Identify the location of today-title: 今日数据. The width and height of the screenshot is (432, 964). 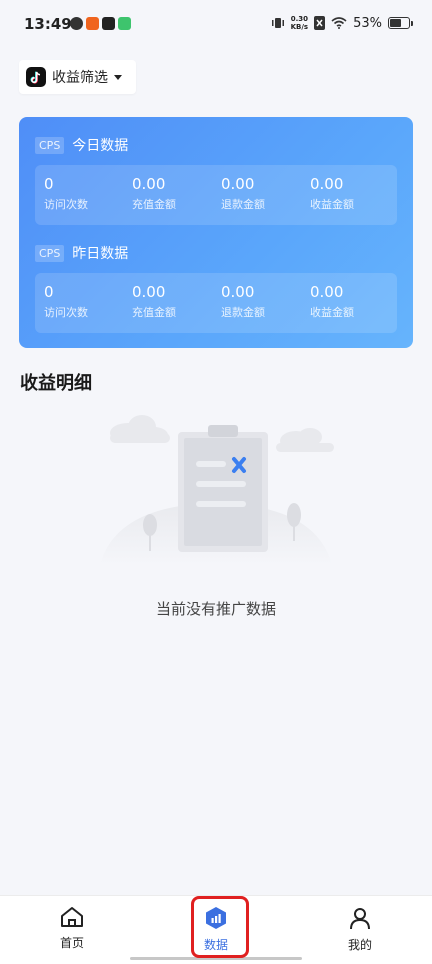
(100, 146).